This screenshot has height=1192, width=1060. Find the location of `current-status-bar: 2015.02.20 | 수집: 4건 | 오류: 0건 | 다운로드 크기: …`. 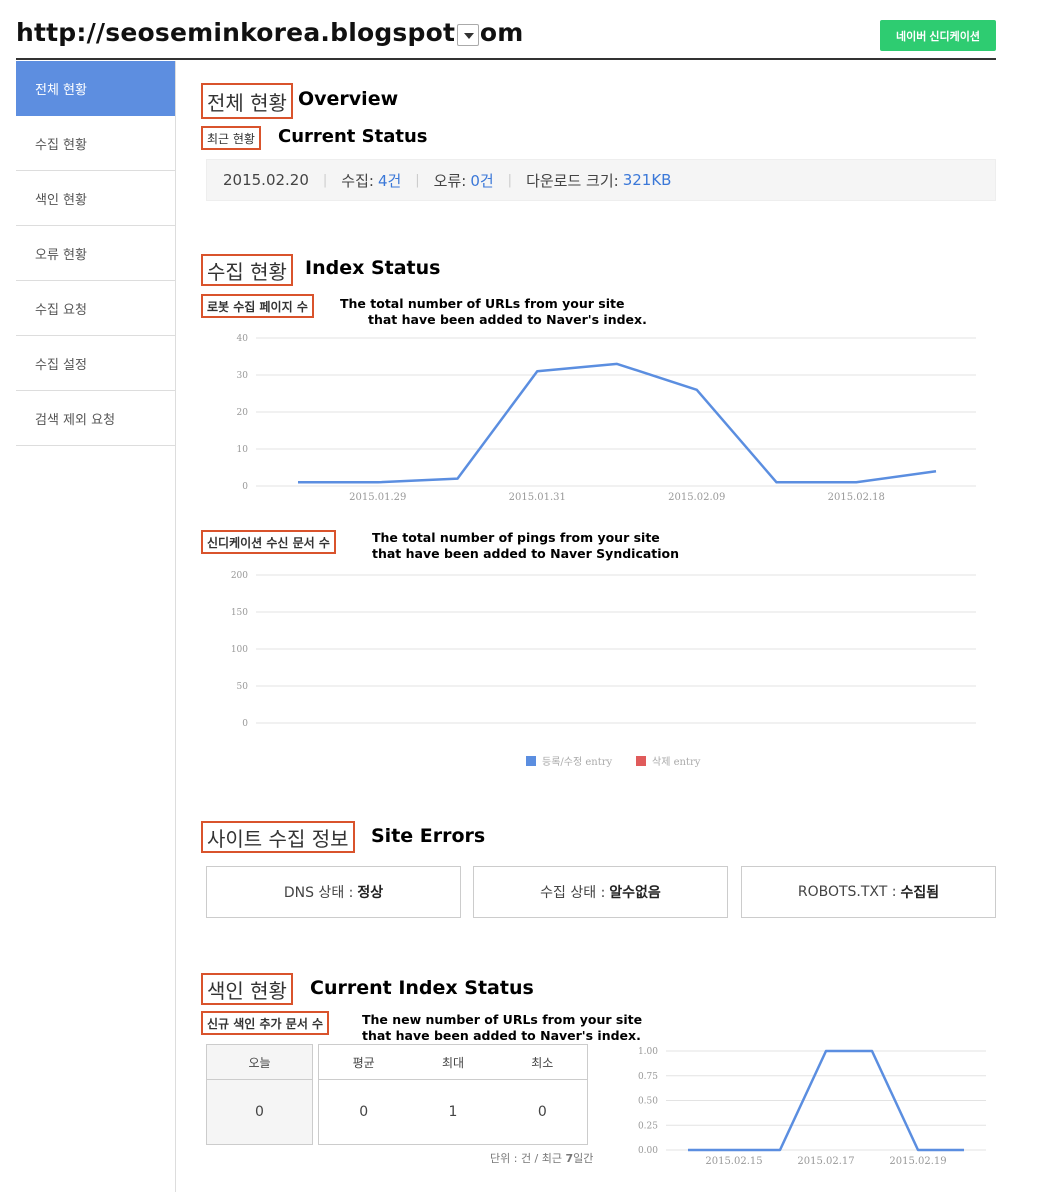

current-status-bar: 2015.02.20 | 수집: 4건 | 오류: 0건 | 다운로드 크기: … is located at coordinates (601, 180).